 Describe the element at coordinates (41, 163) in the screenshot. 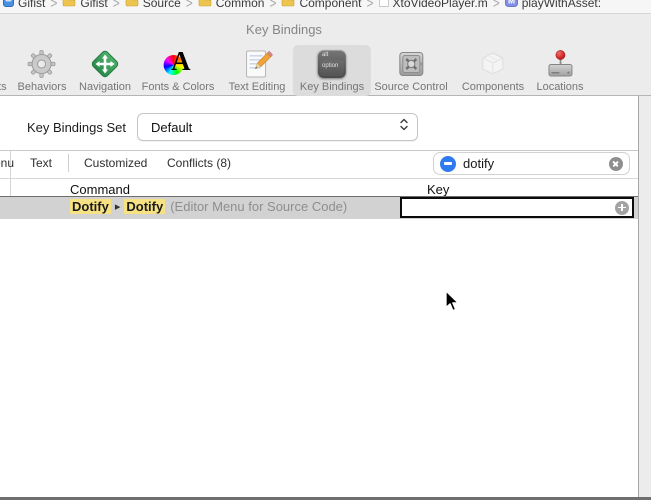

I see `scope-item-text: Text` at that location.